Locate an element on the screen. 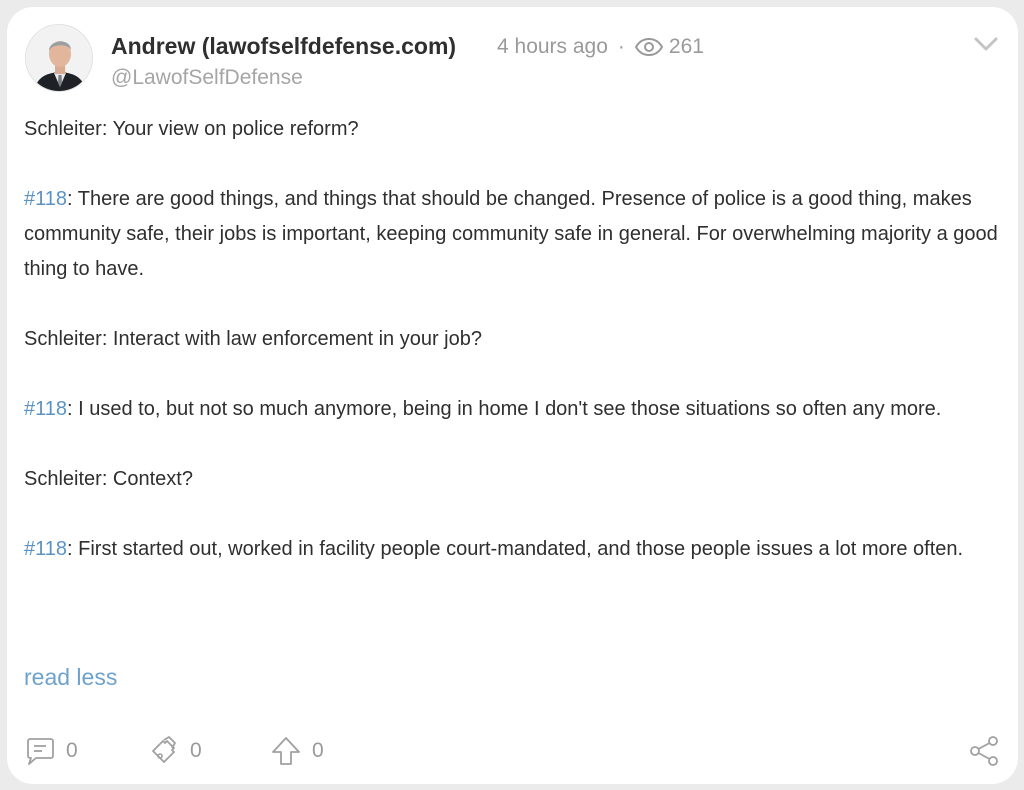  eye-icon is located at coordinates (648, 47).